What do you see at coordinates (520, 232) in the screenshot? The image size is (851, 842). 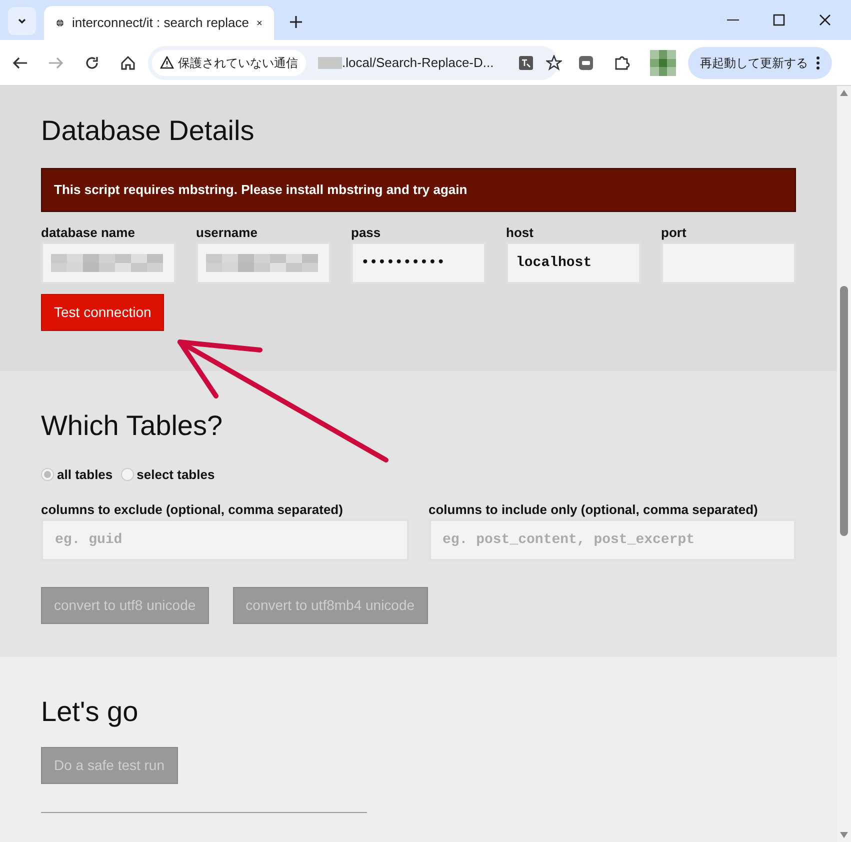 I see `field-label: host` at bounding box center [520, 232].